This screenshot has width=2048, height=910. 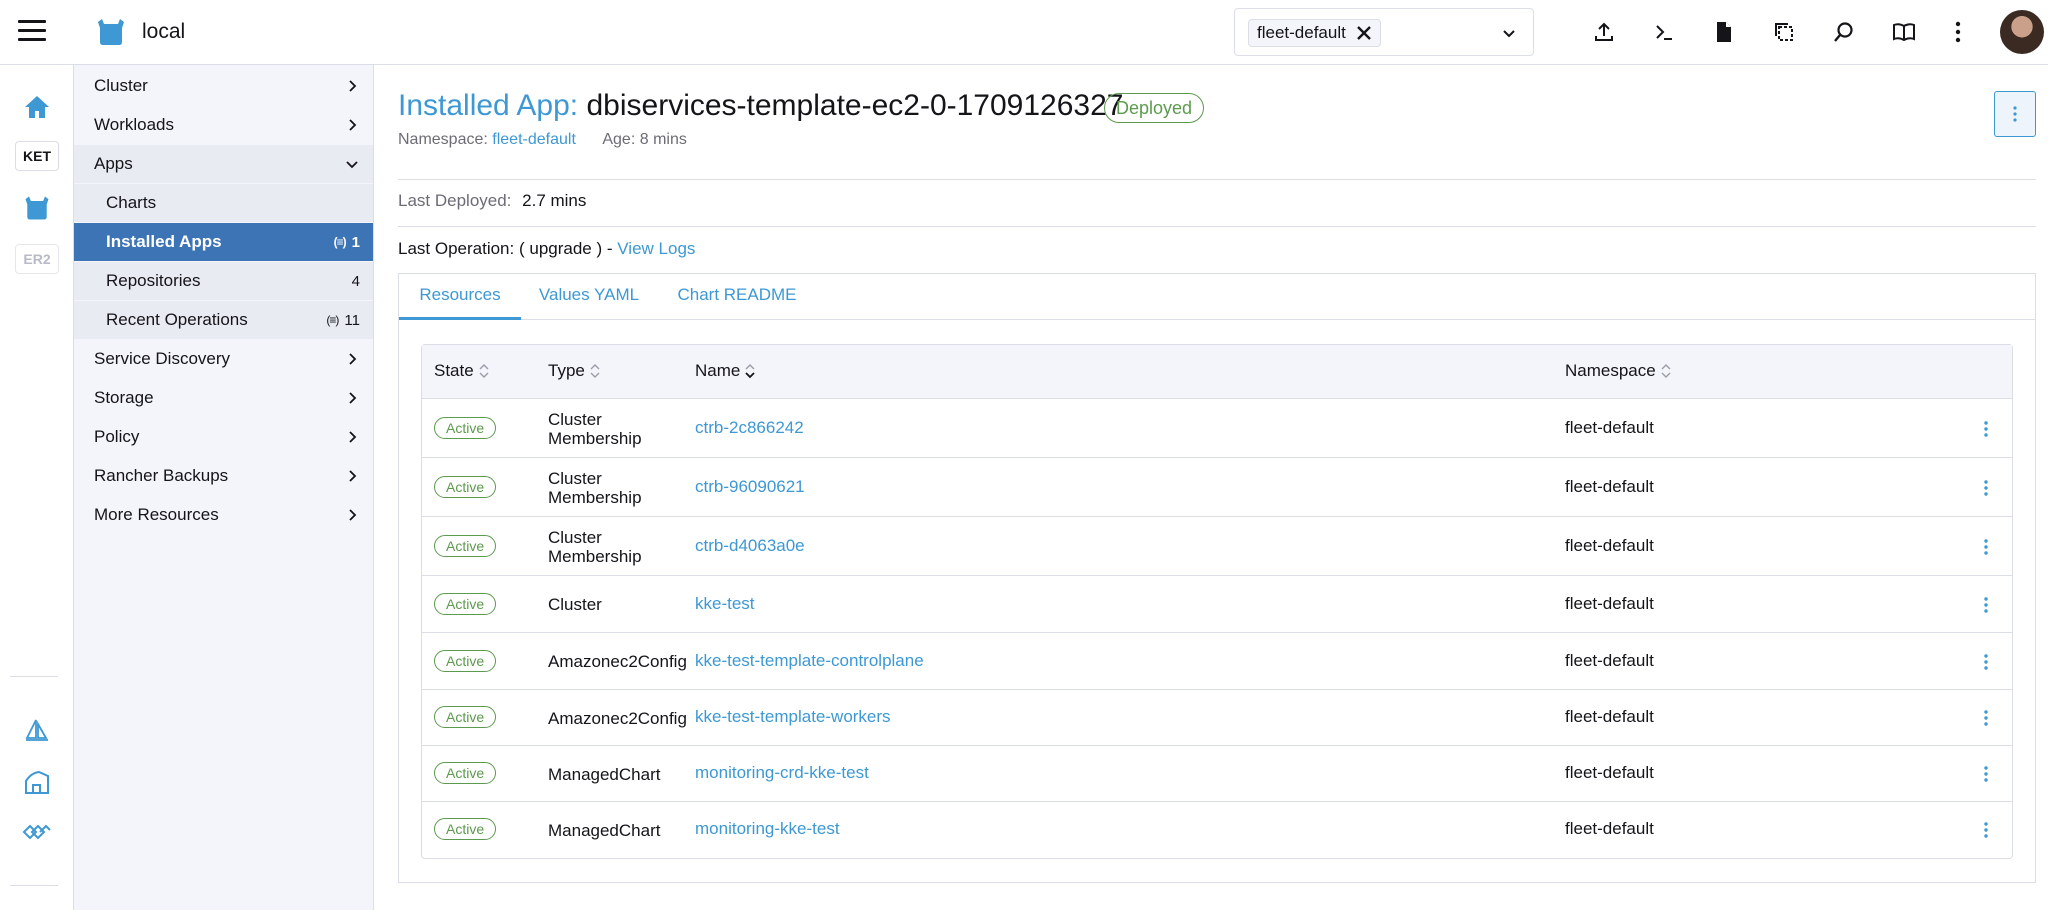 I want to click on column-header-namespace: Namespace, so click(x=1618, y=371).